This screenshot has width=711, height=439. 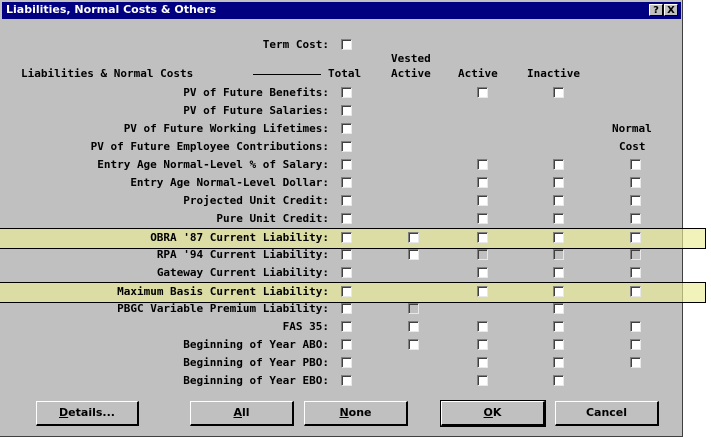 I want to click on row-label: Projected Unit Credit:, so click(x=256, y=200).